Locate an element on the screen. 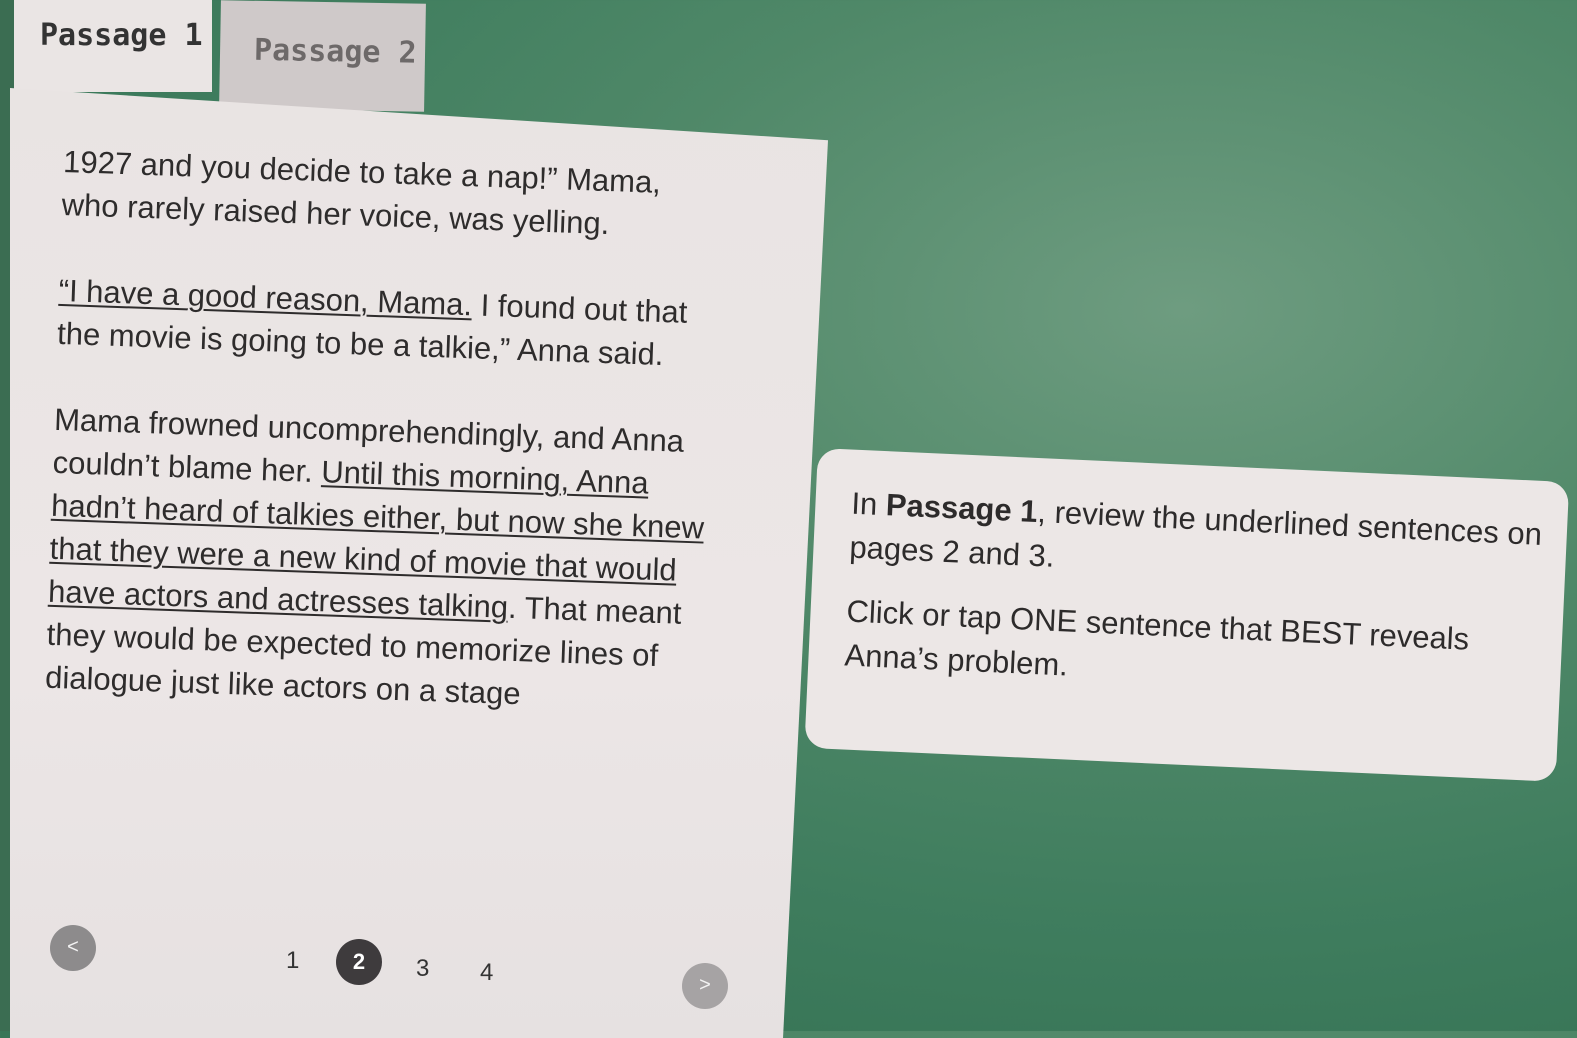 Image resolution: width=1577 pixels, height=1038 pixels. tab-passage-2: Passage 2 is located at coordinates (322, 56).